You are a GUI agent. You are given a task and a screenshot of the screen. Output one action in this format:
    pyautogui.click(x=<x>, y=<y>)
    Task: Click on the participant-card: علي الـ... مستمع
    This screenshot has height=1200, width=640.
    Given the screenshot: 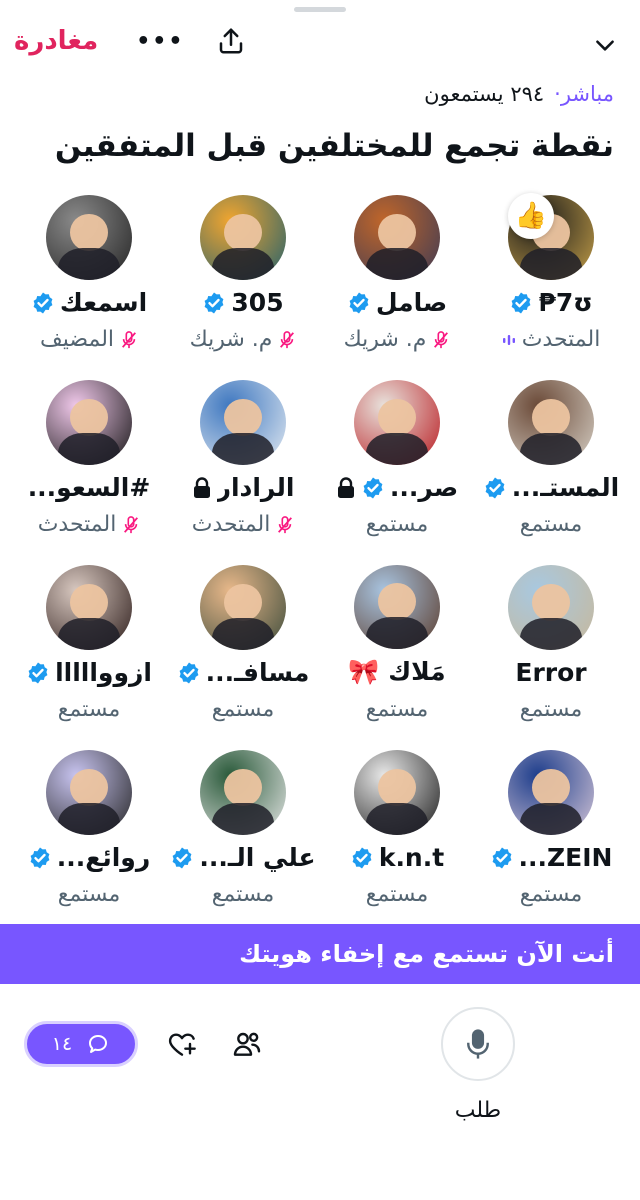 What is the action you would take?
    pyautogui.click(x=243, y=828)
    